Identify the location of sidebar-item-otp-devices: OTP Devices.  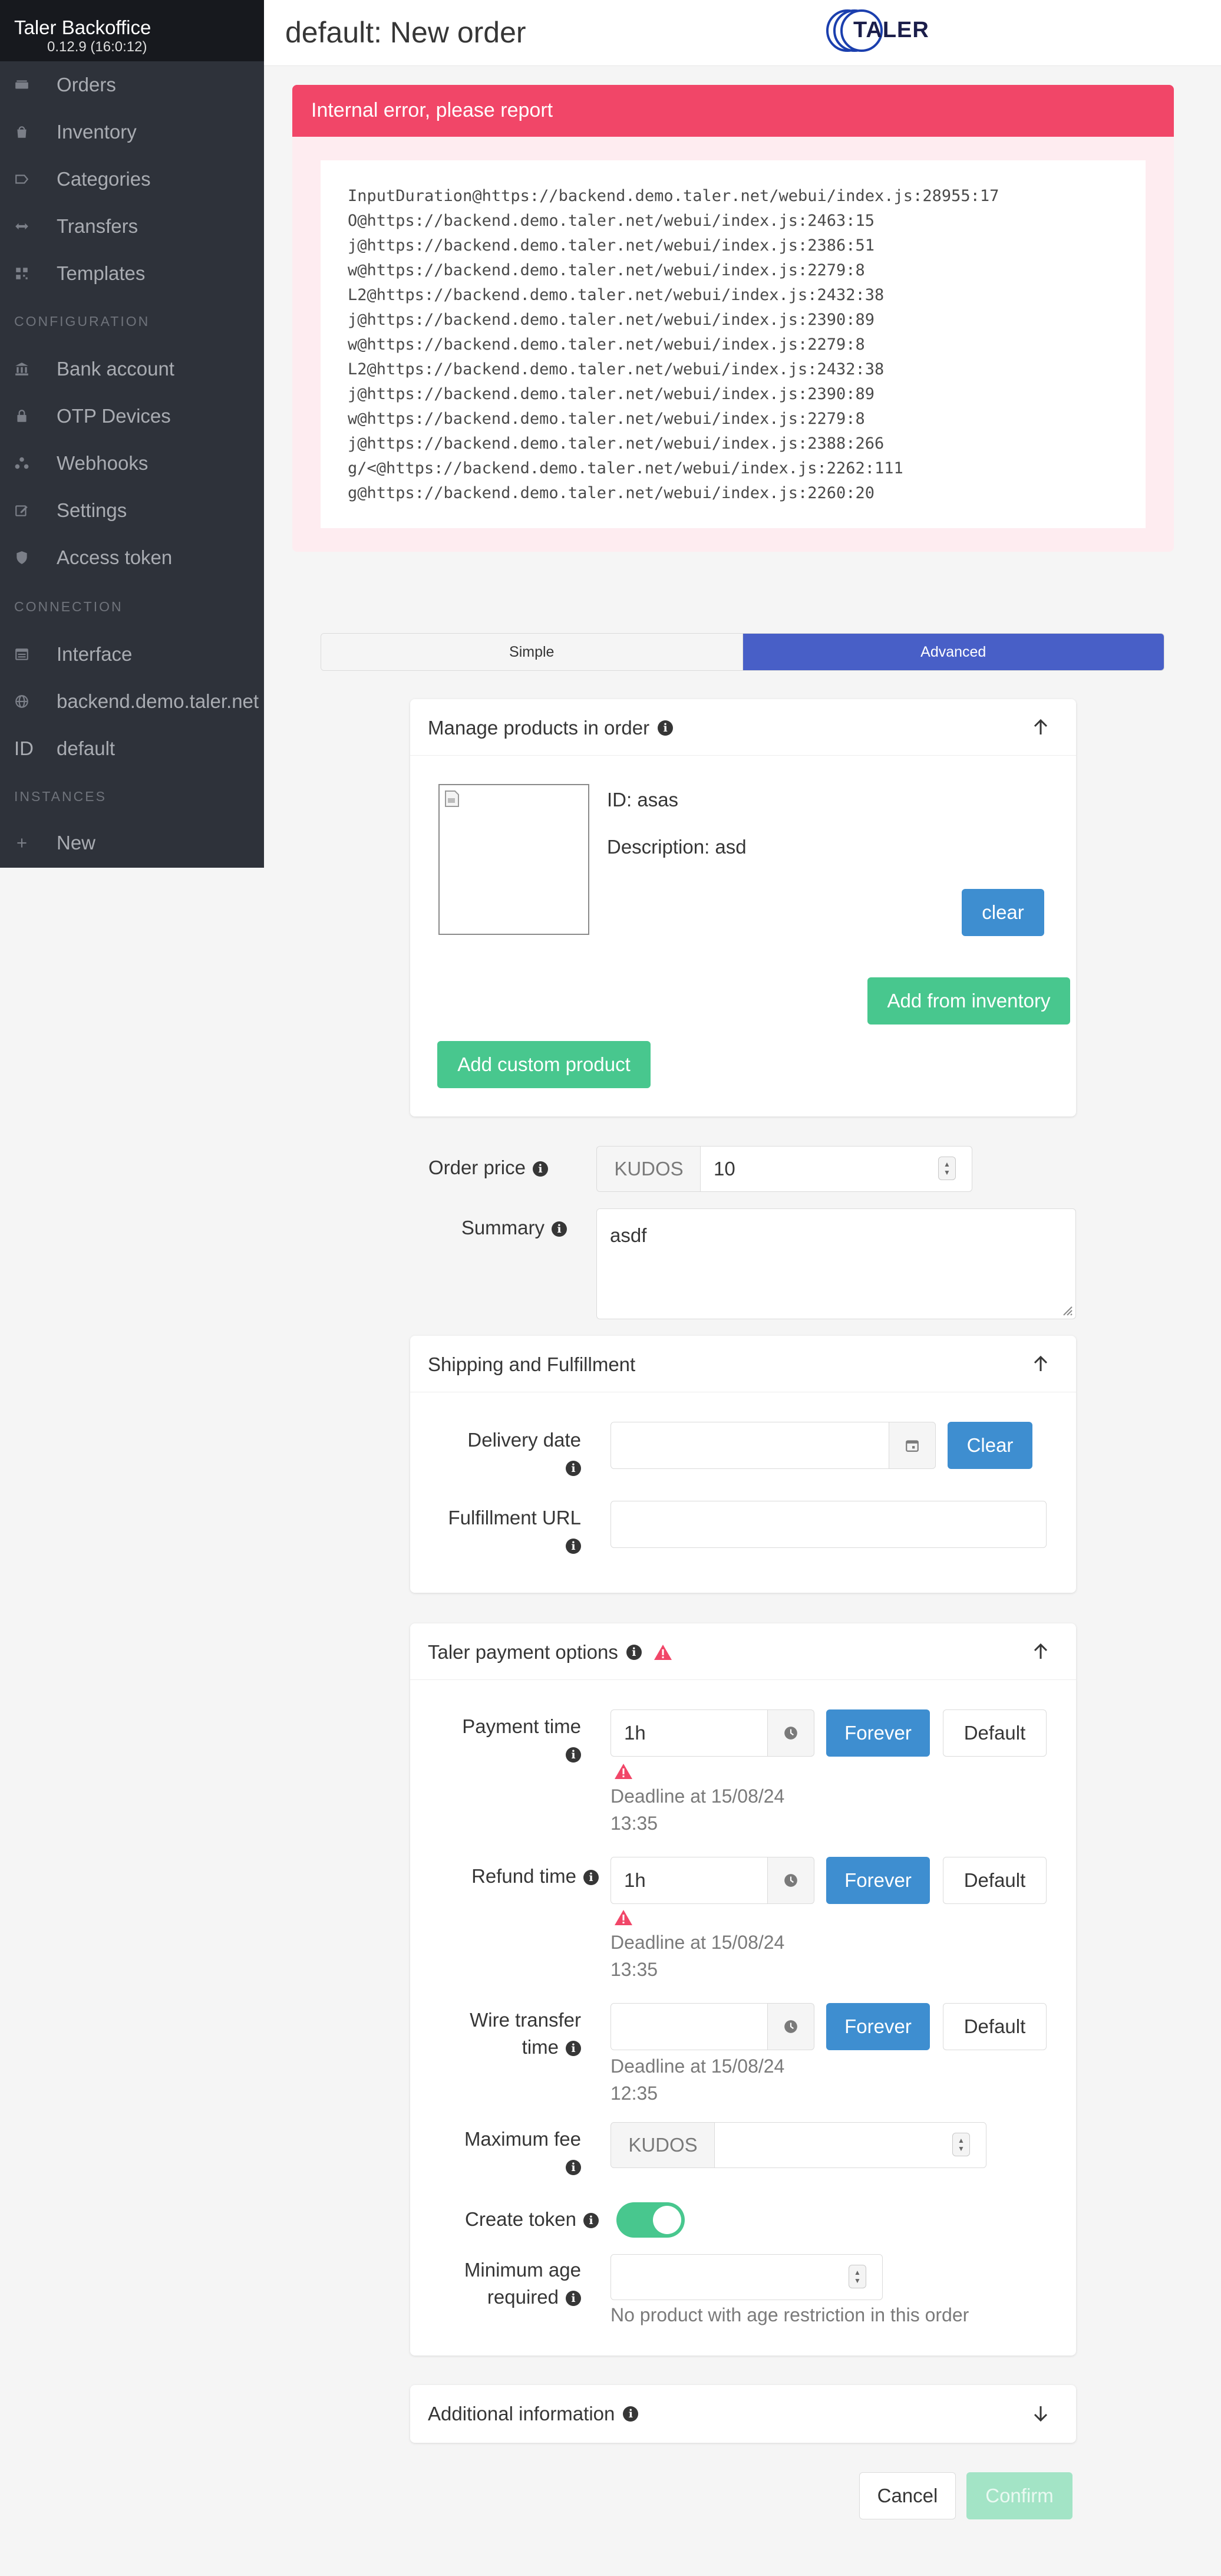
(92, 416).